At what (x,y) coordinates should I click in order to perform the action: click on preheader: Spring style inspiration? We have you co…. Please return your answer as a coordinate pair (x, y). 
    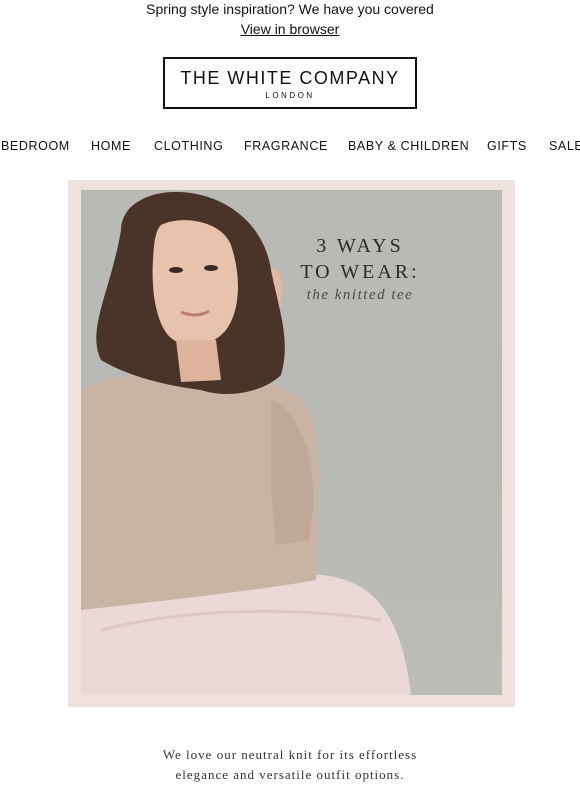
    Looking at the image, I should click on (290, 19).